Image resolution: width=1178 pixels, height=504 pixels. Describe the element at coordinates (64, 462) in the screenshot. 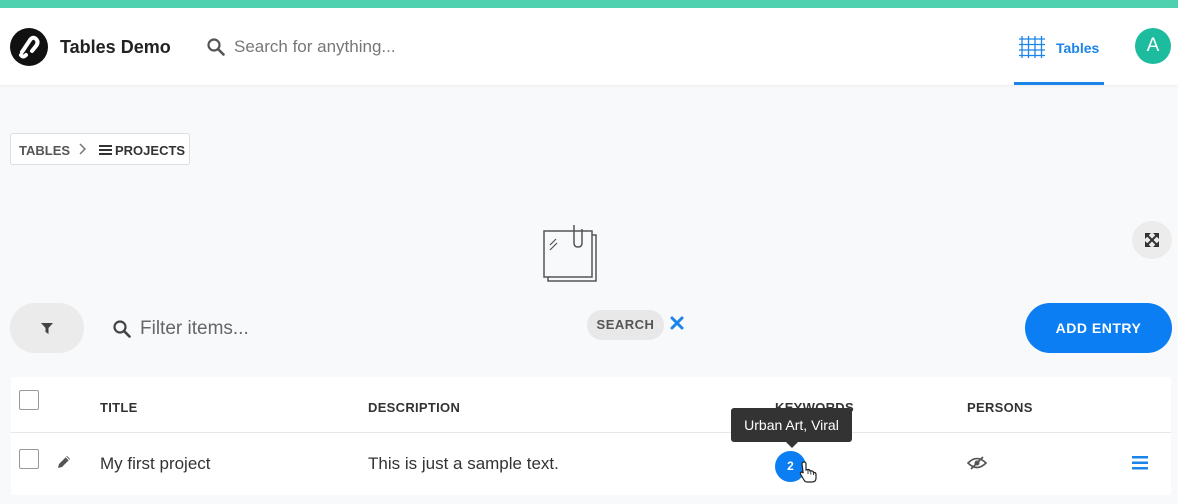

I see `pencil-icon` at that location.